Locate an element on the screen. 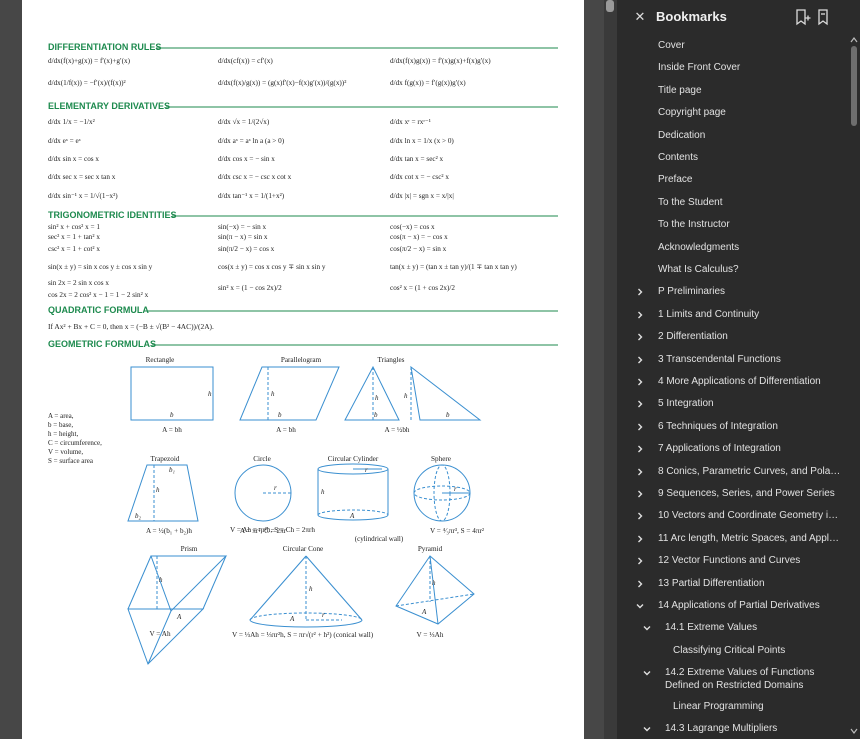 This screenshot has width=860, height=739. bookmark-item: Cover is located at coordinates (732, 46).